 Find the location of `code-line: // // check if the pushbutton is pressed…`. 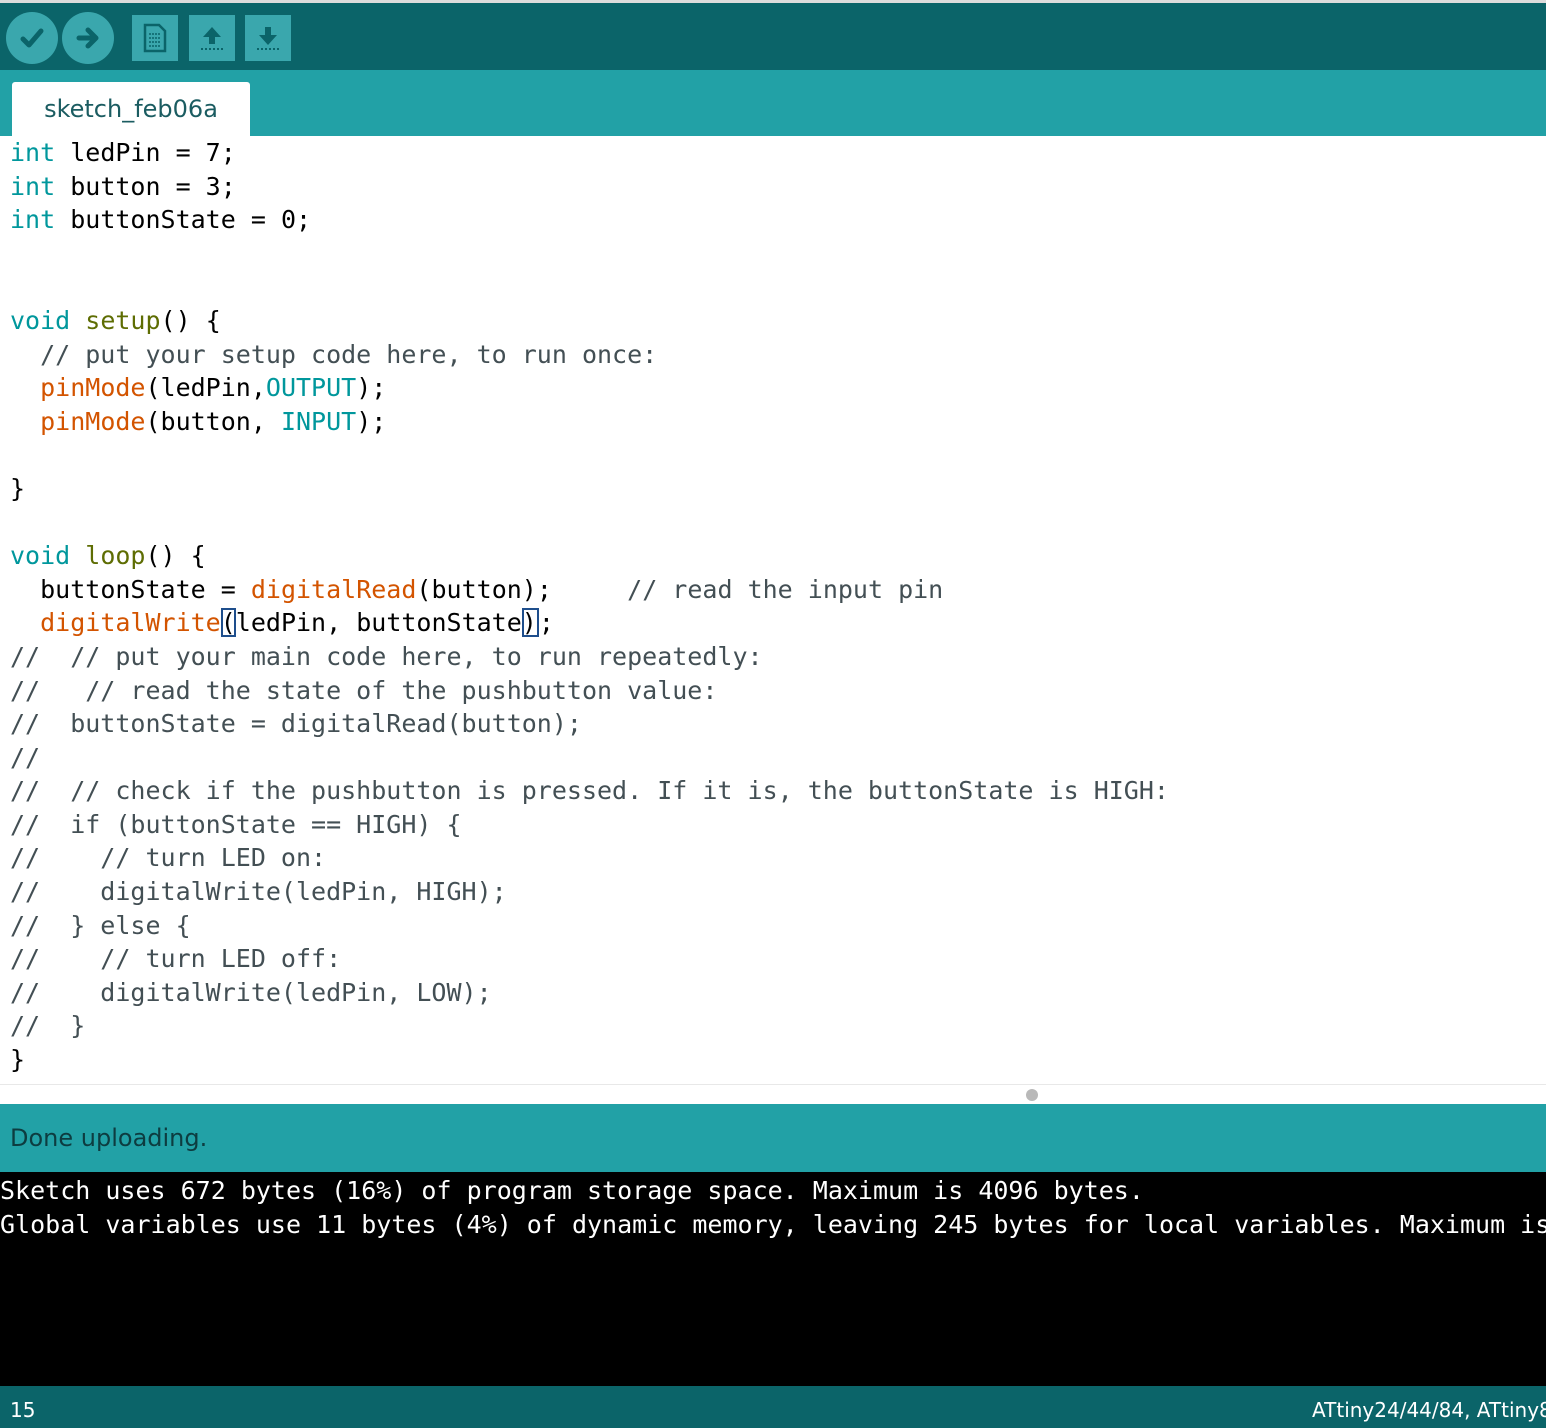

code-line: // // check if the pushbutton is pressed… is located at coordinates (589, 791).